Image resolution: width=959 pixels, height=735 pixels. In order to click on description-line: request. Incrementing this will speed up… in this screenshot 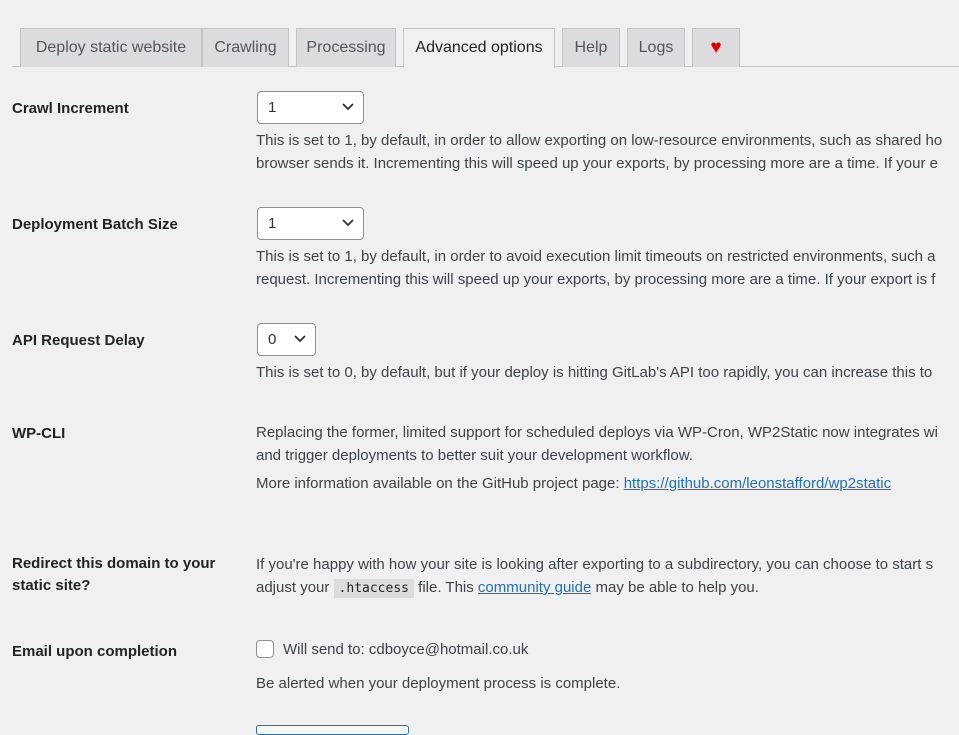, I will do `click(596, 279)`.